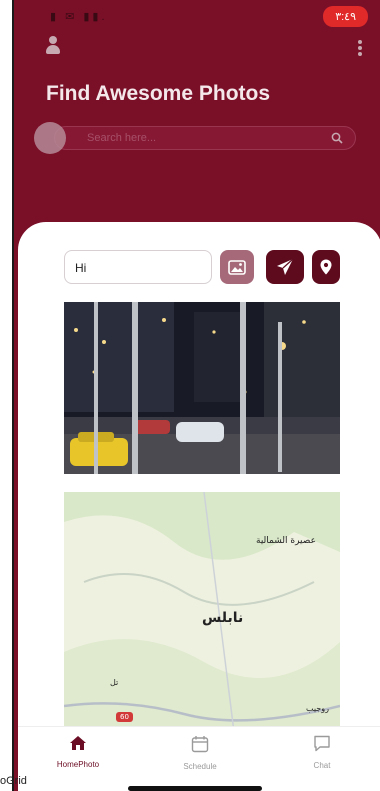  I want to click on profile-icon, so click(53, 45).